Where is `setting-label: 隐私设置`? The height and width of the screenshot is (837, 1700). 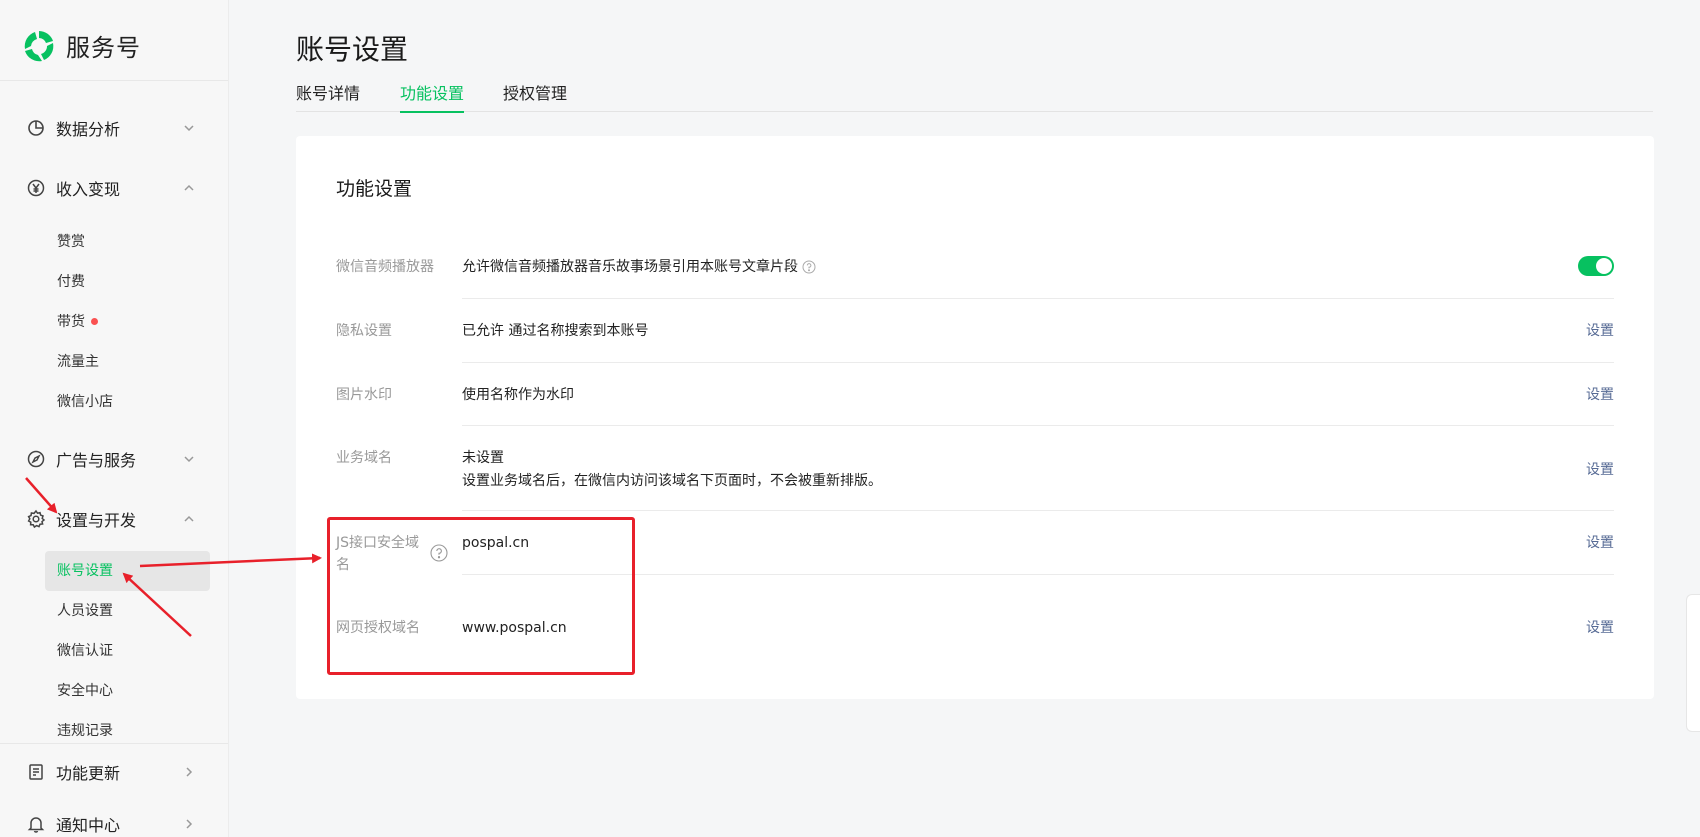 setting-label: 隐私设置 is located at coordinates (364, 331).